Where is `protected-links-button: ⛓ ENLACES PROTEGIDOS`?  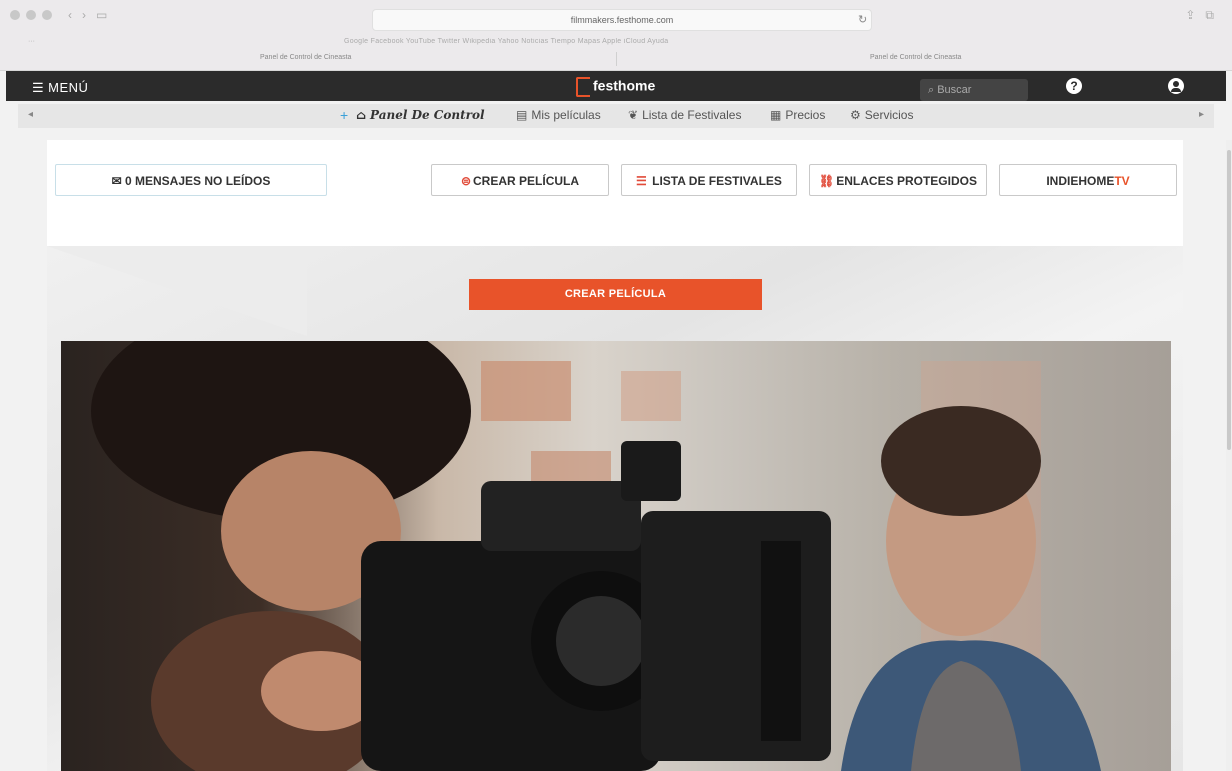 protected-links-button: ⛓ ENLACES PROTEGIDOS is located at coordinates (898, 180).